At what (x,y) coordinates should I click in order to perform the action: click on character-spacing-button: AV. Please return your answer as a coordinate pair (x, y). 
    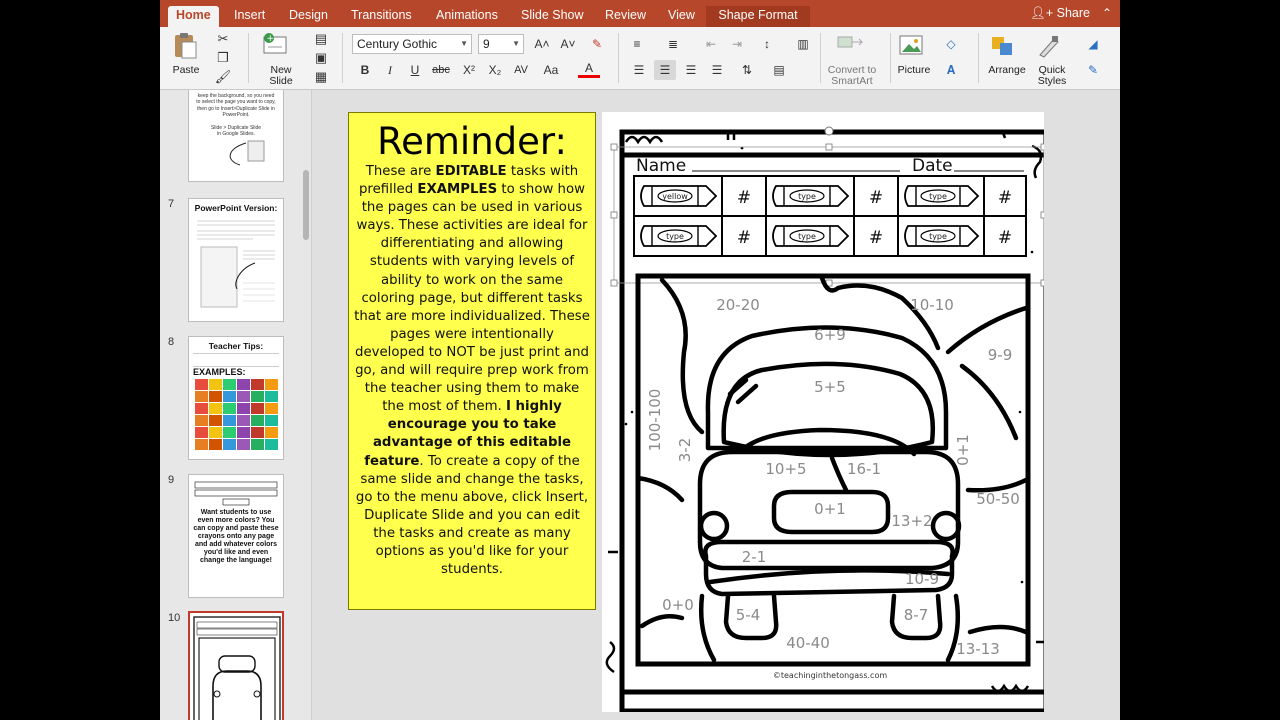
    Looking at the image, I should click on (521, 70).